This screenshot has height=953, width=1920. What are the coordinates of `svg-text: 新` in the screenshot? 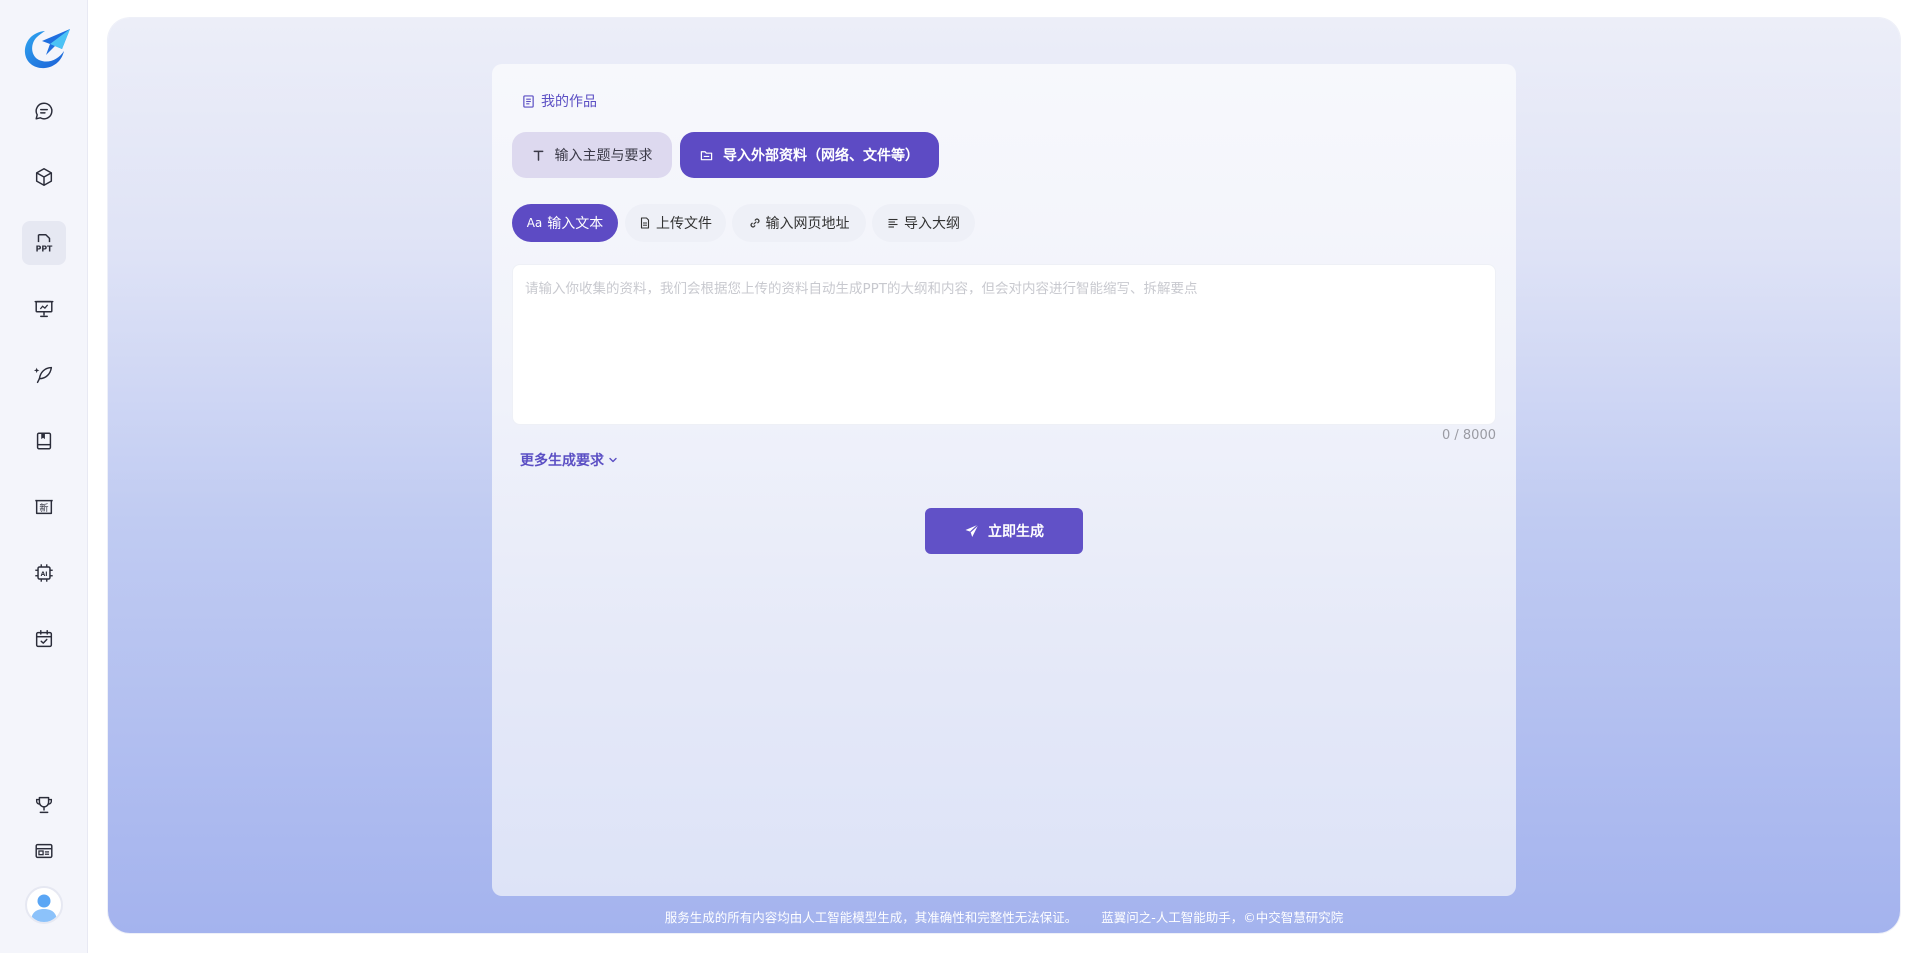 It's located at (43, 508).